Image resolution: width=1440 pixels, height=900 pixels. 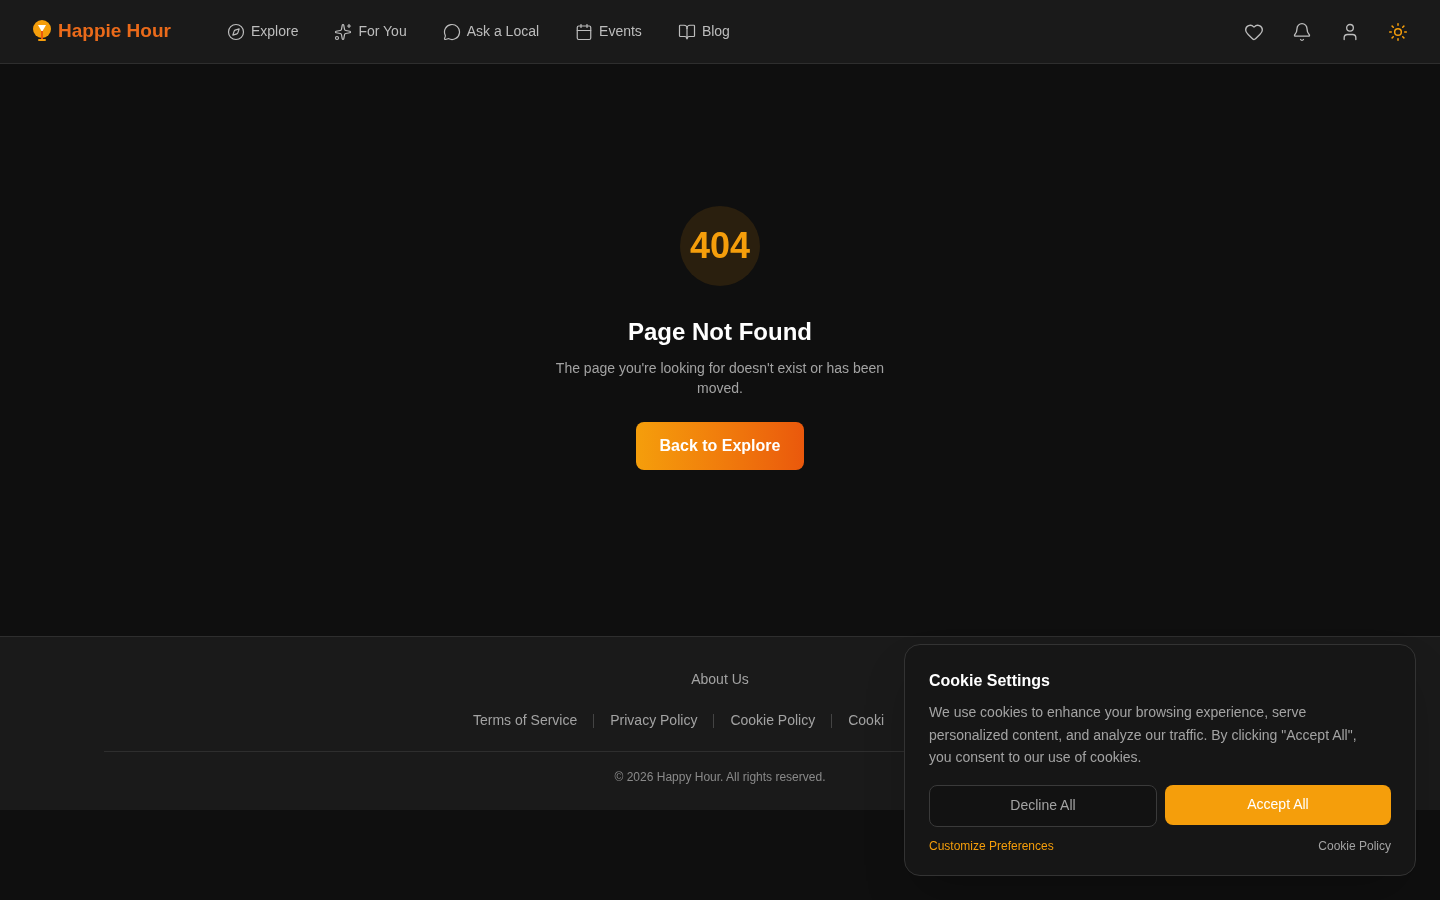 I want to click on nav-link: Events, so click(x=608, y=31).